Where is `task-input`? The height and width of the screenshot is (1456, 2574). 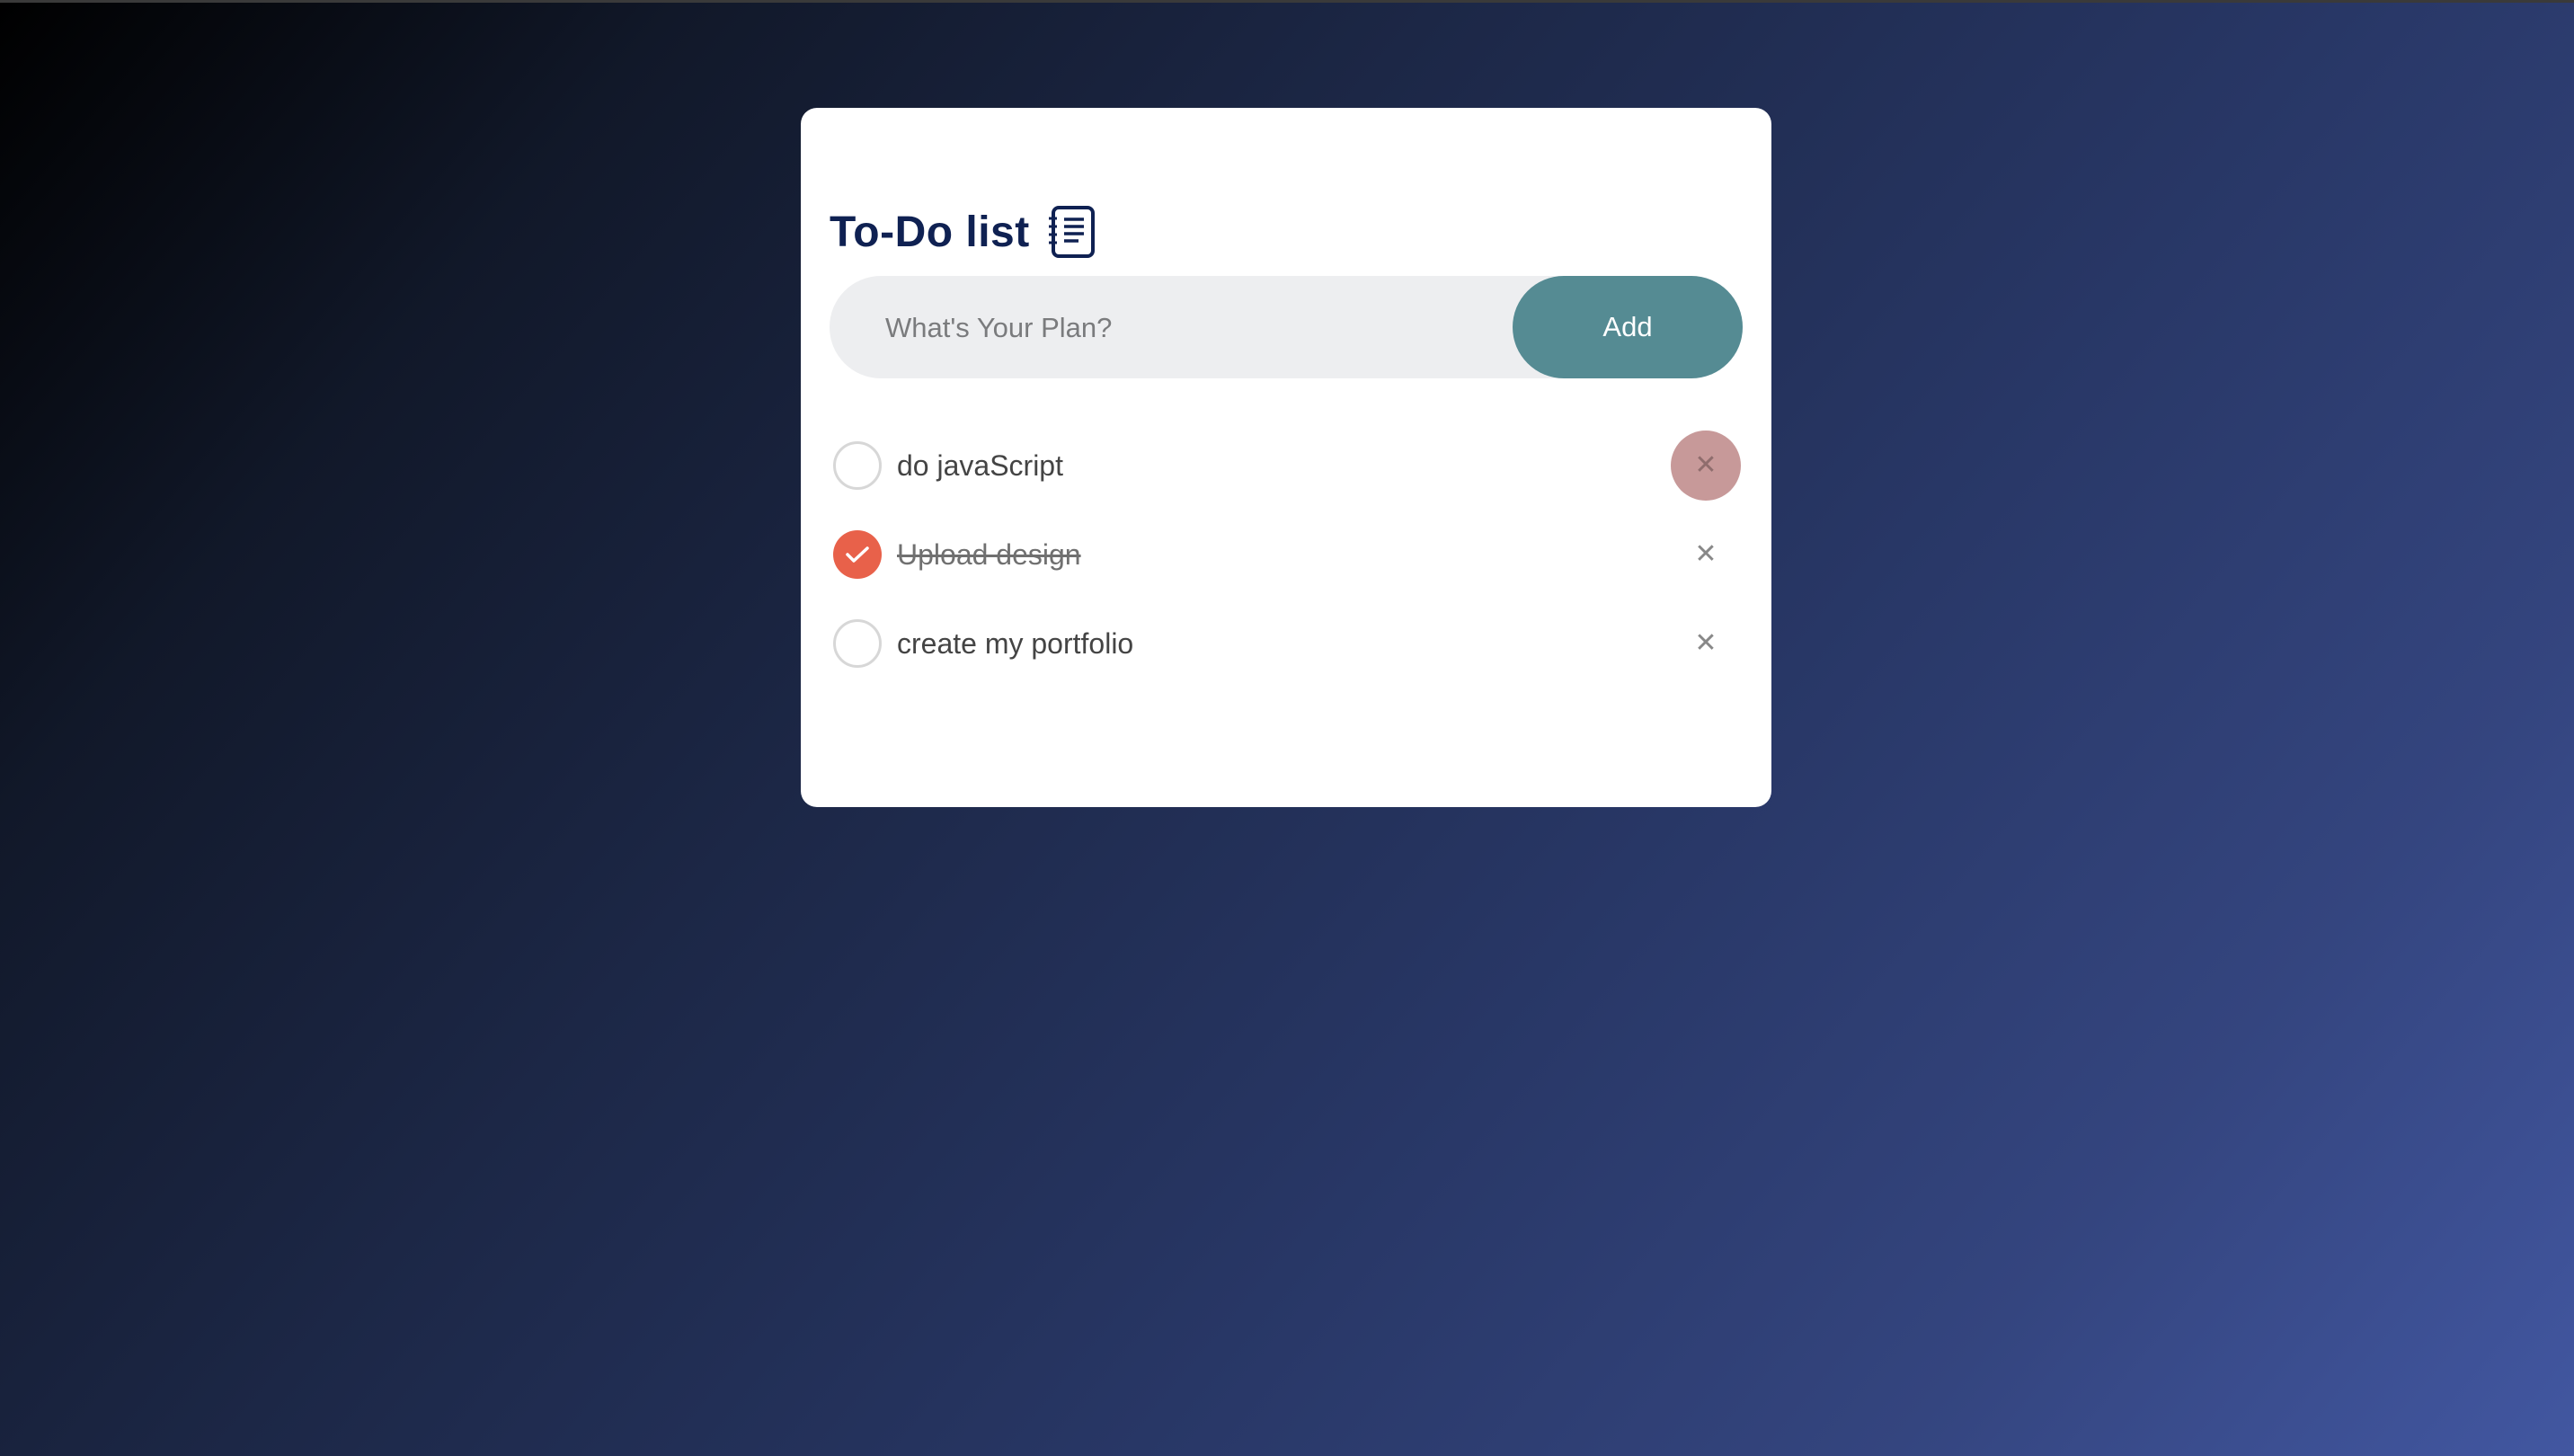 task-input is located at coordinates (1172, 328).